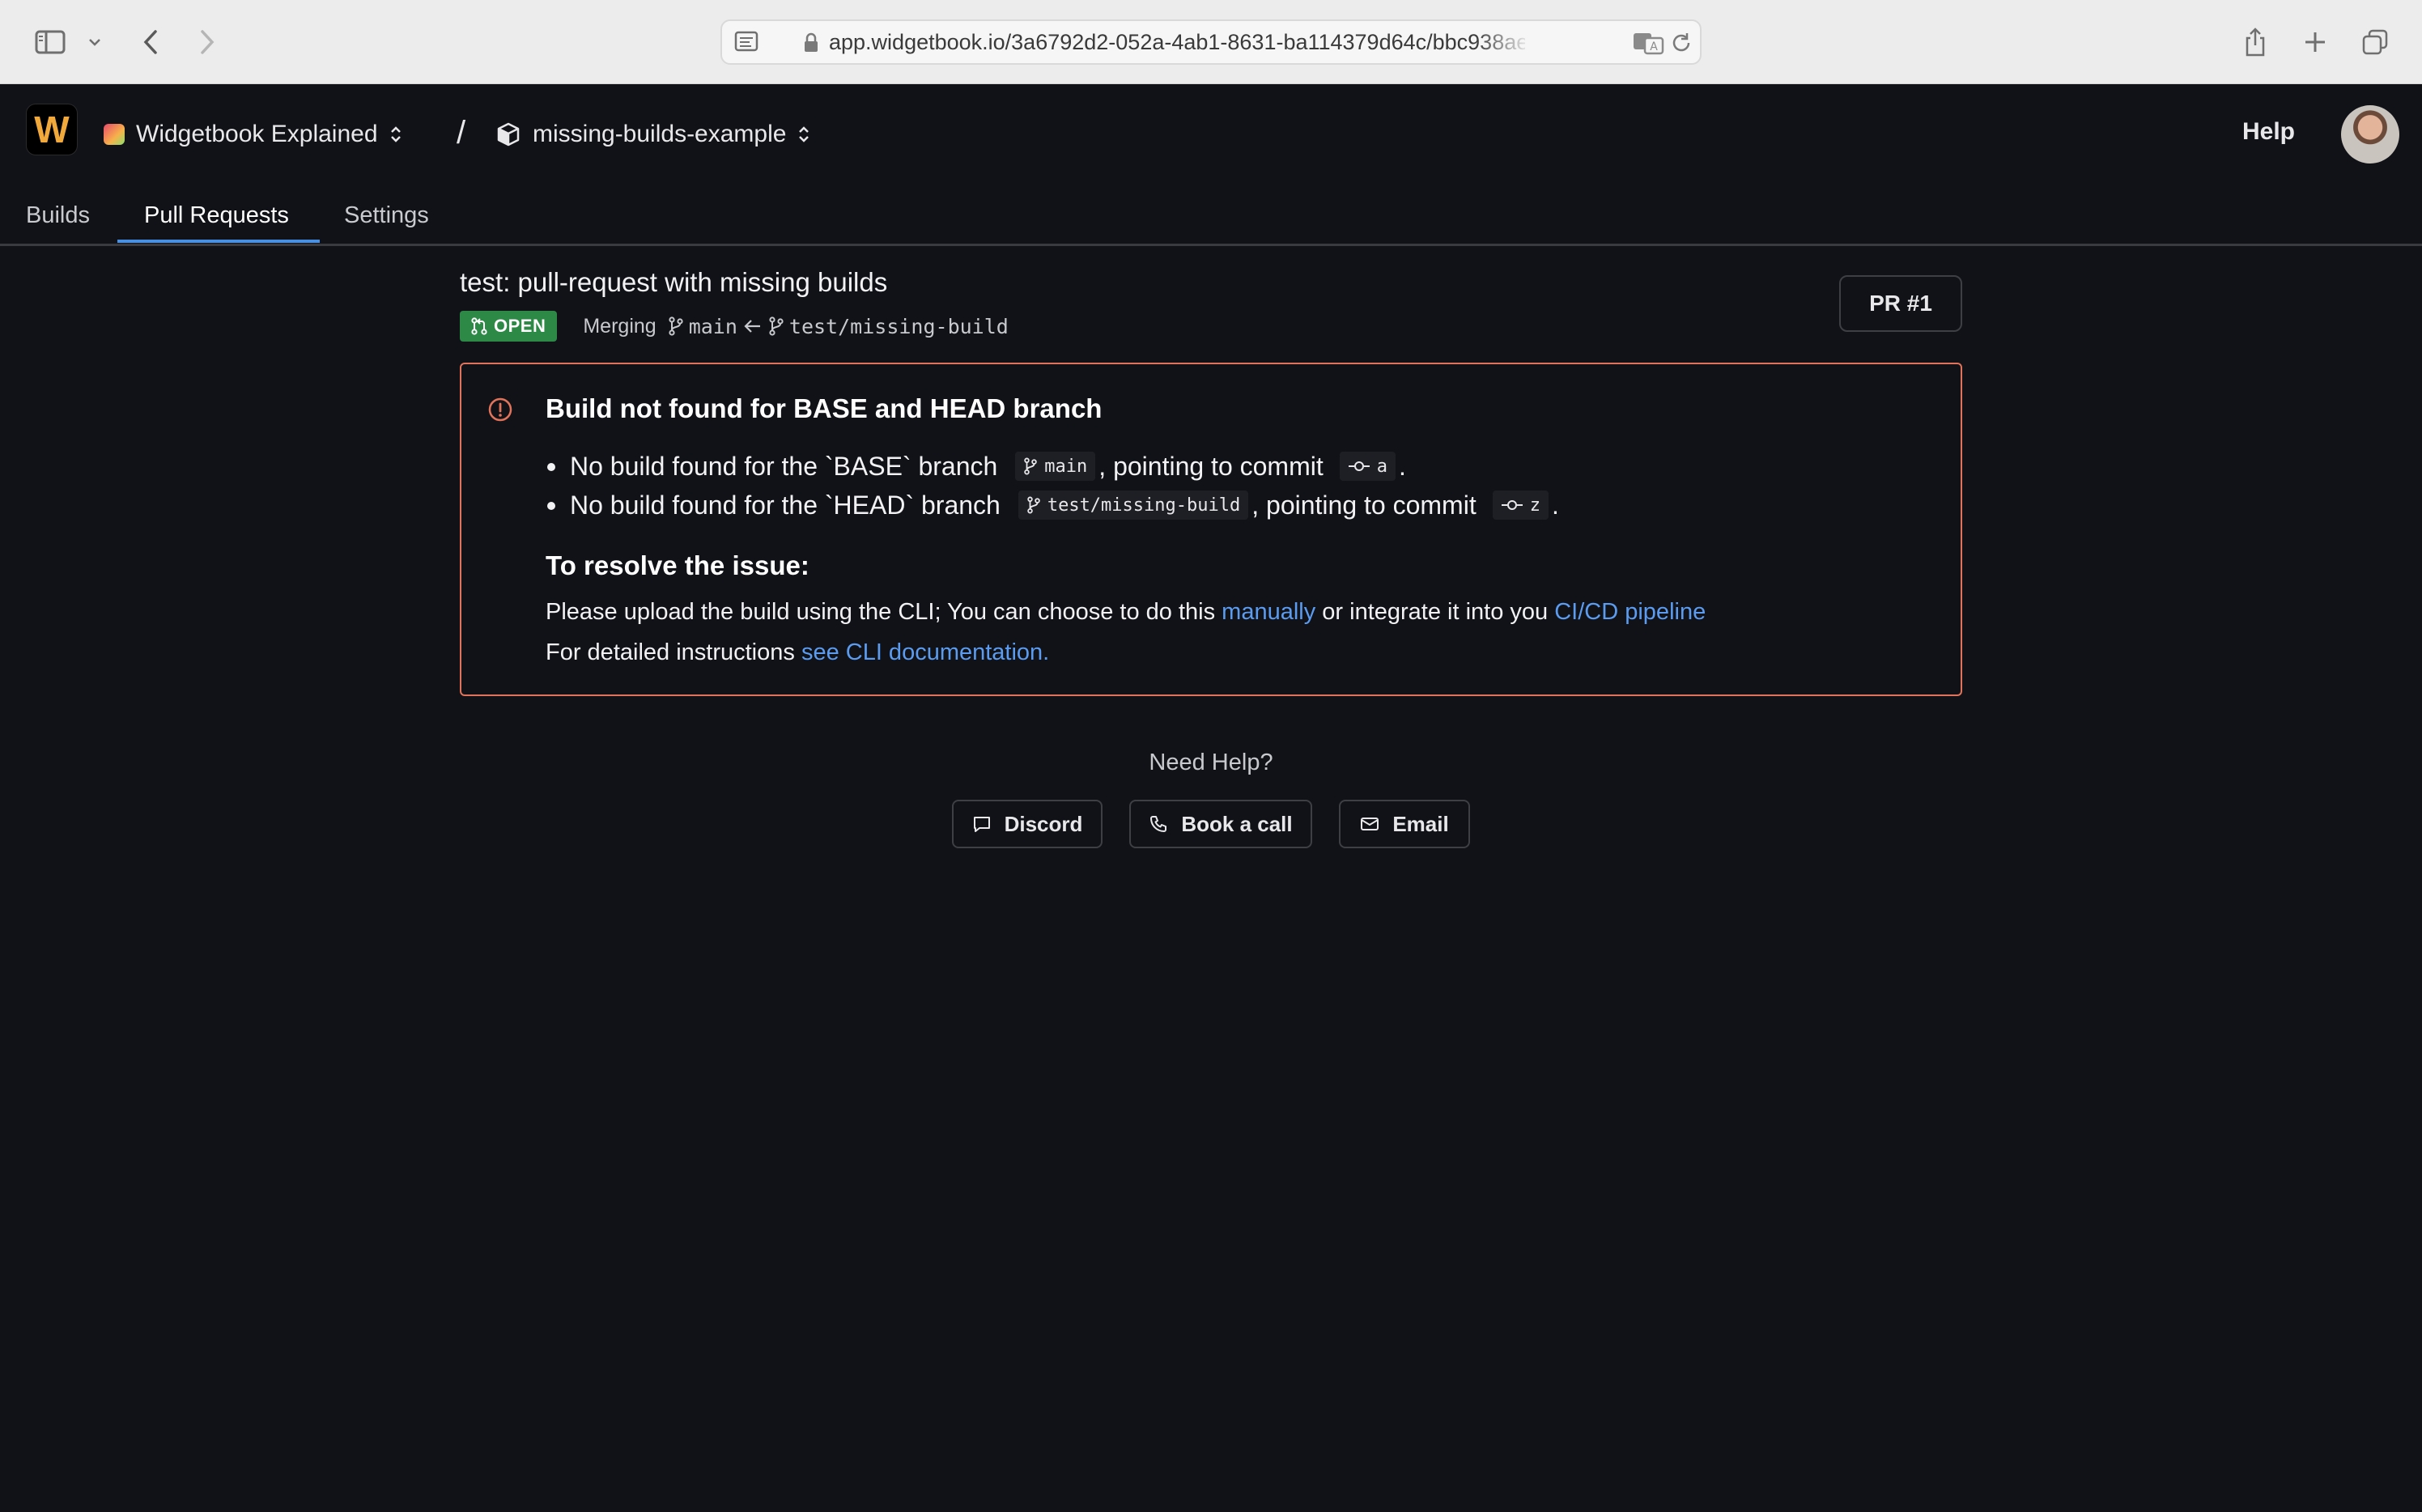 This screenshot has width=2422, height=1512. I want to click on resolve-text-part: or integrate it into you, so click(1435, 612).